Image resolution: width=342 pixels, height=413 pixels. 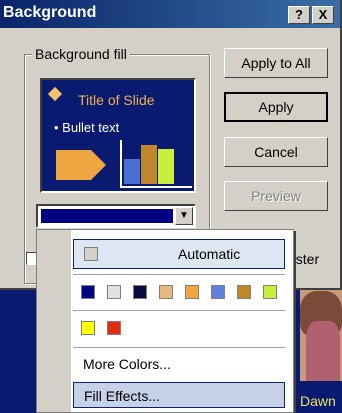 I want to click on fill-color-combo: ▼, so click(x=116, y=216).